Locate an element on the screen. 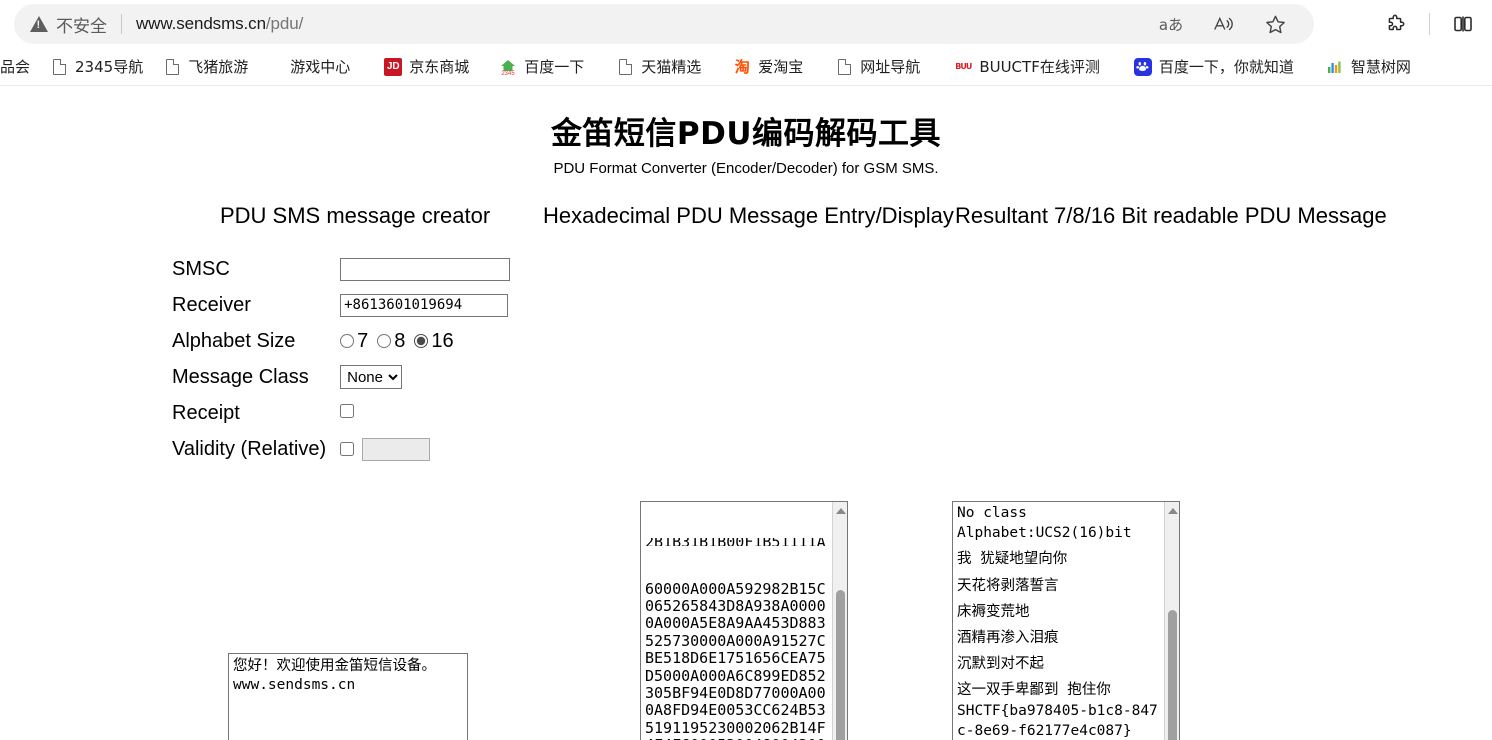  receiver-label: Receiver is located at coordinates (211, 304).